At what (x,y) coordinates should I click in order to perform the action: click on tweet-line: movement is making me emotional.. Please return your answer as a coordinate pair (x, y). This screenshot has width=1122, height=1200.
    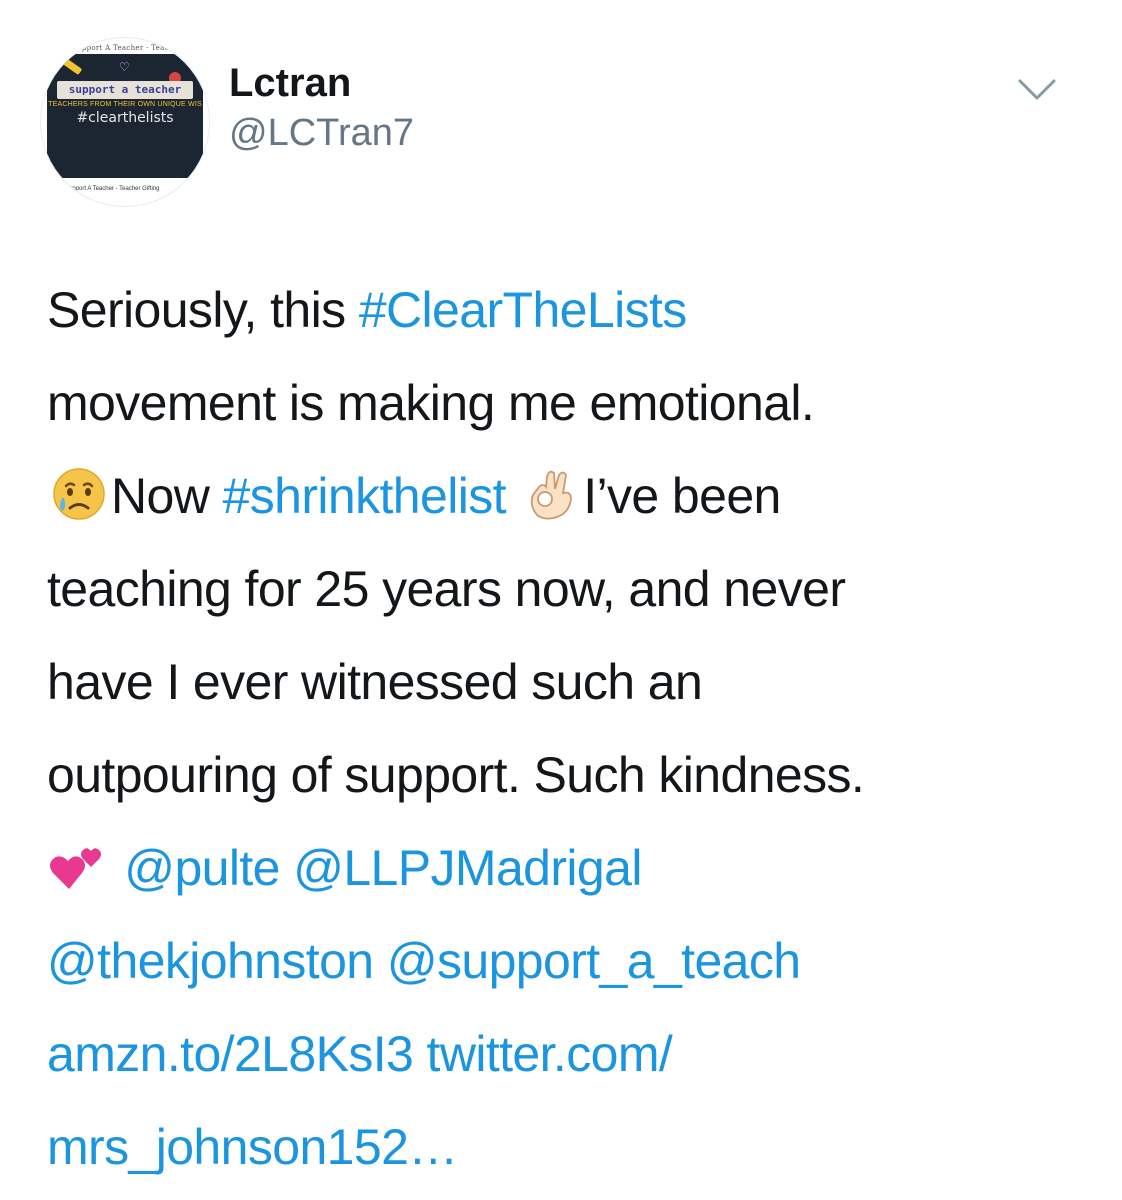
    Looking at the image, I should click on (572, 403).